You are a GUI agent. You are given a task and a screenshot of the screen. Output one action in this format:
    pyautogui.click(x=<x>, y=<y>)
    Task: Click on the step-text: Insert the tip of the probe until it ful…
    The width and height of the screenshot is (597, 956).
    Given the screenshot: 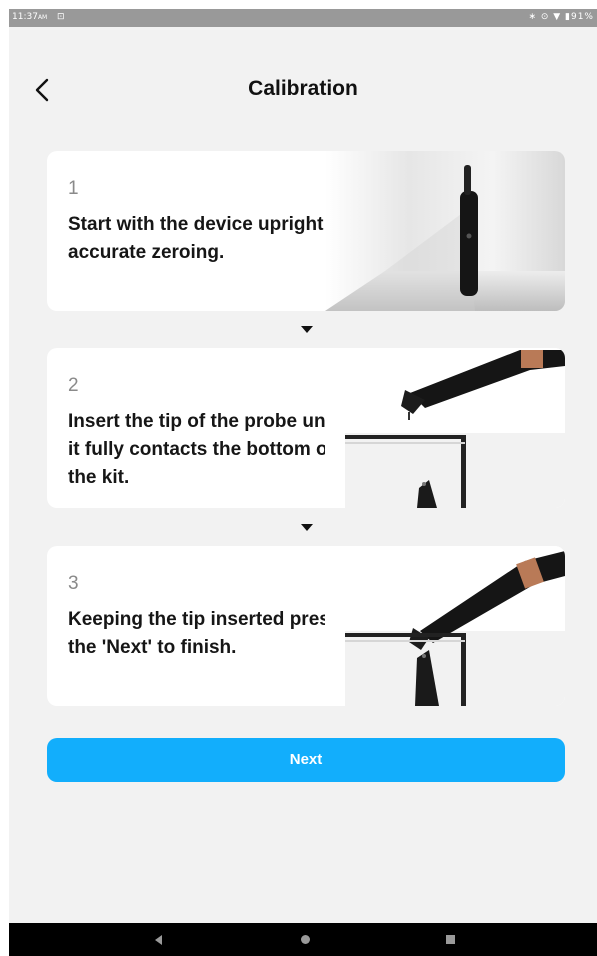 What is the action you would take?
    pyautogui.click(x=205, y=449)
    